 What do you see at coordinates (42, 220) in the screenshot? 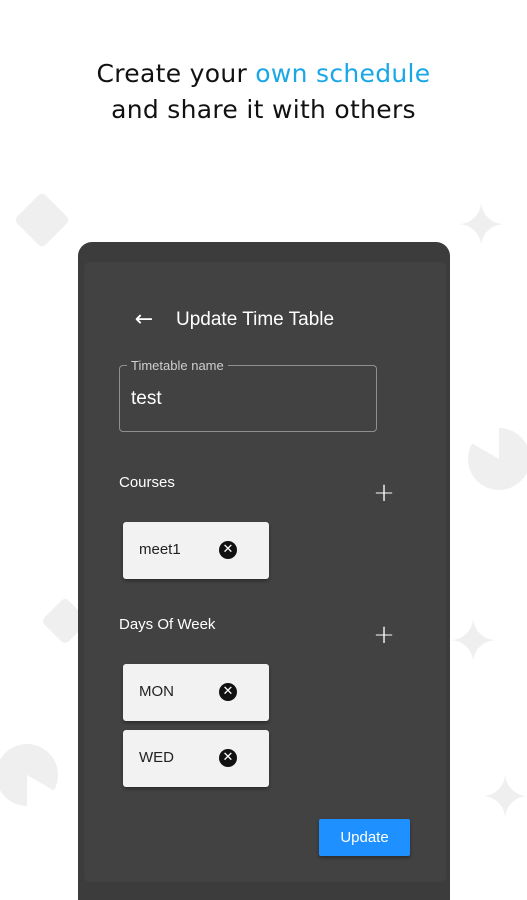
I see `decor-diamond-top-left` at bounding box center [42, 220].